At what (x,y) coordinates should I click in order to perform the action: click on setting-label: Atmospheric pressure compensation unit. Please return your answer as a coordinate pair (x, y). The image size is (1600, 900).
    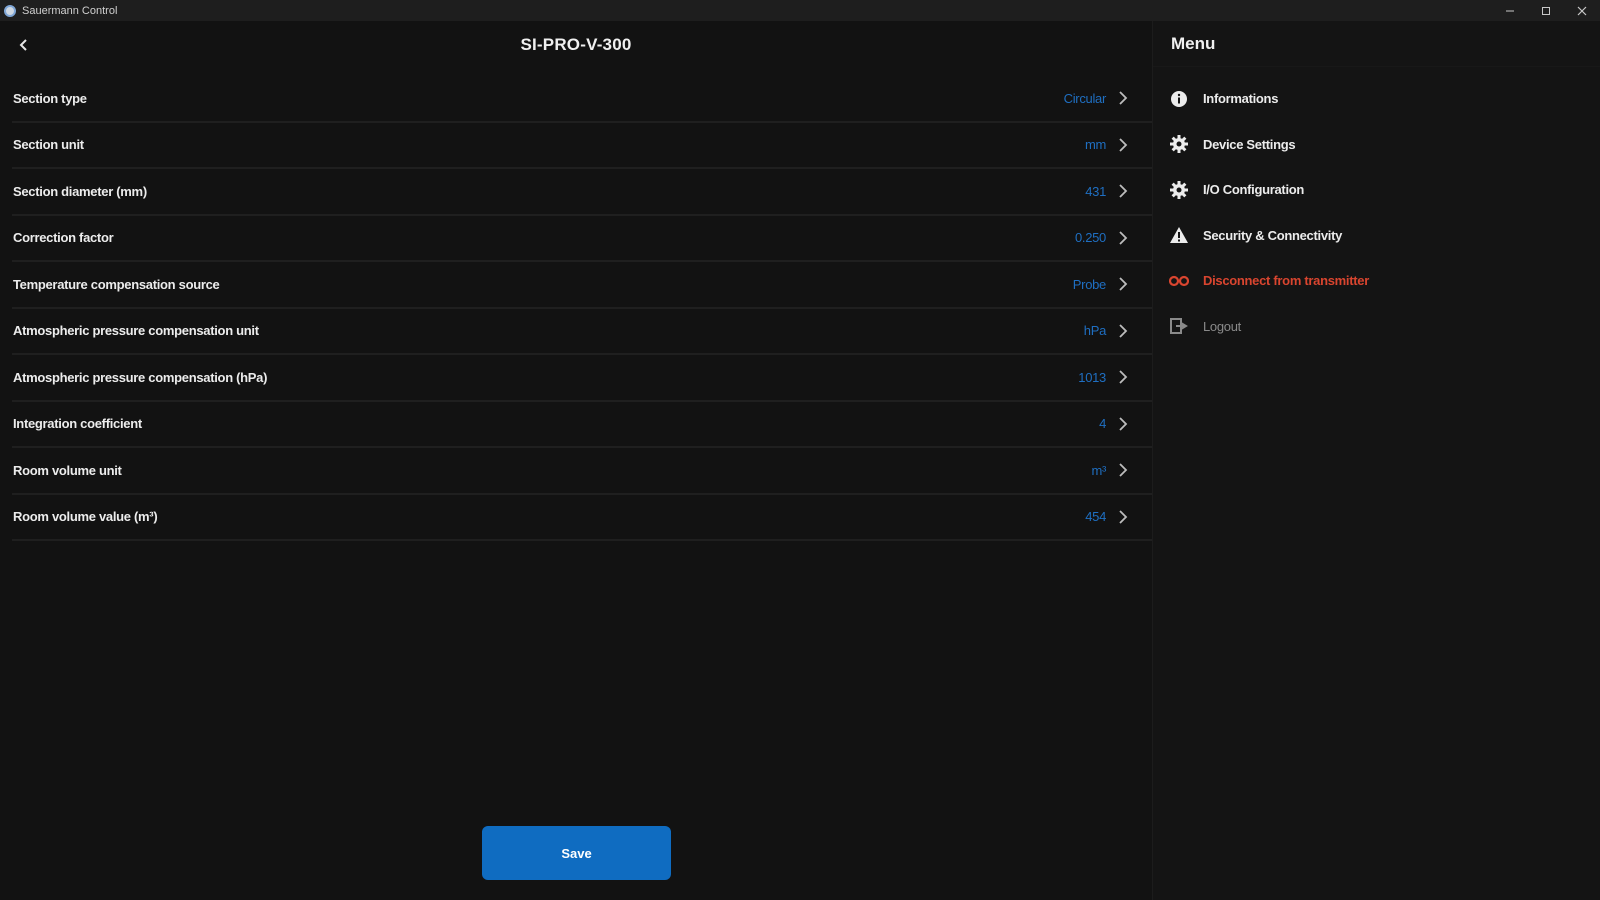
    Looking at the image, I should click on (136, 331).